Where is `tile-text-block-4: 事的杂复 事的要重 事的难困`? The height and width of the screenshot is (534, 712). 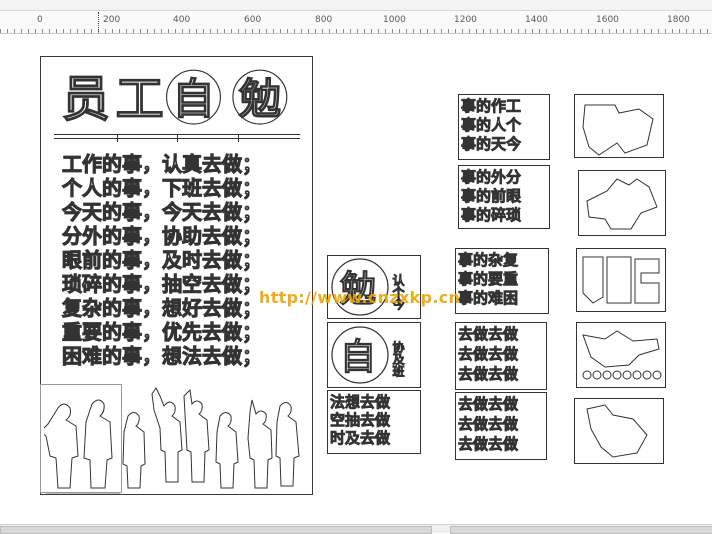 tile-text-block-4: 事的杂复 事的要重 事的难困 is located at coordinates (502, 281).